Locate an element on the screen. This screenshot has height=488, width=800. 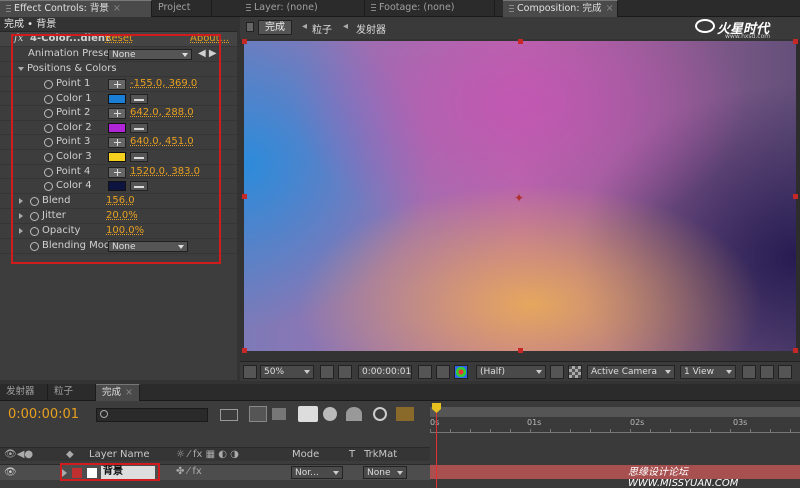
ruler-3: 03s is located at coordinates (740, 422).